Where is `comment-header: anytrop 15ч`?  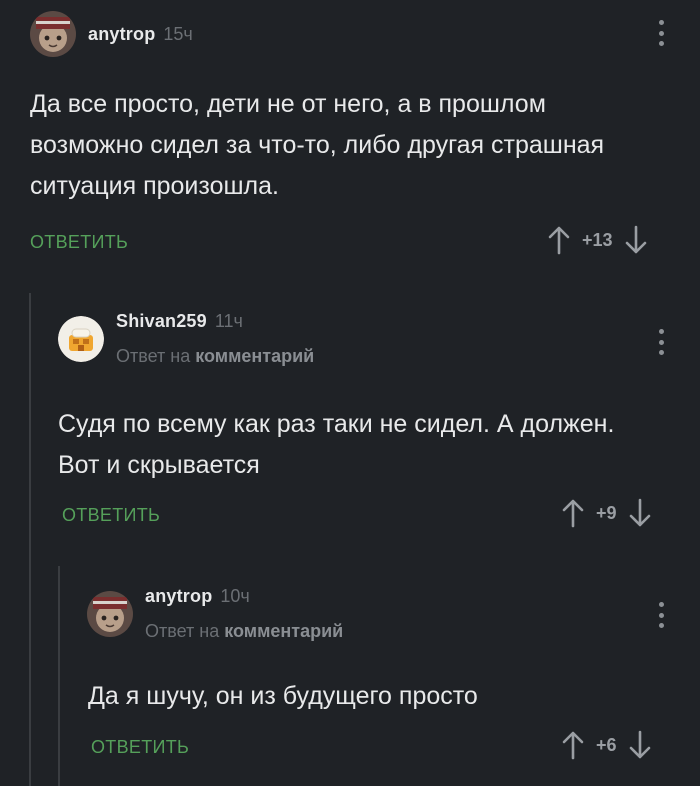 comment-header: anytrop 15ч is located at coordinates (111, 34).